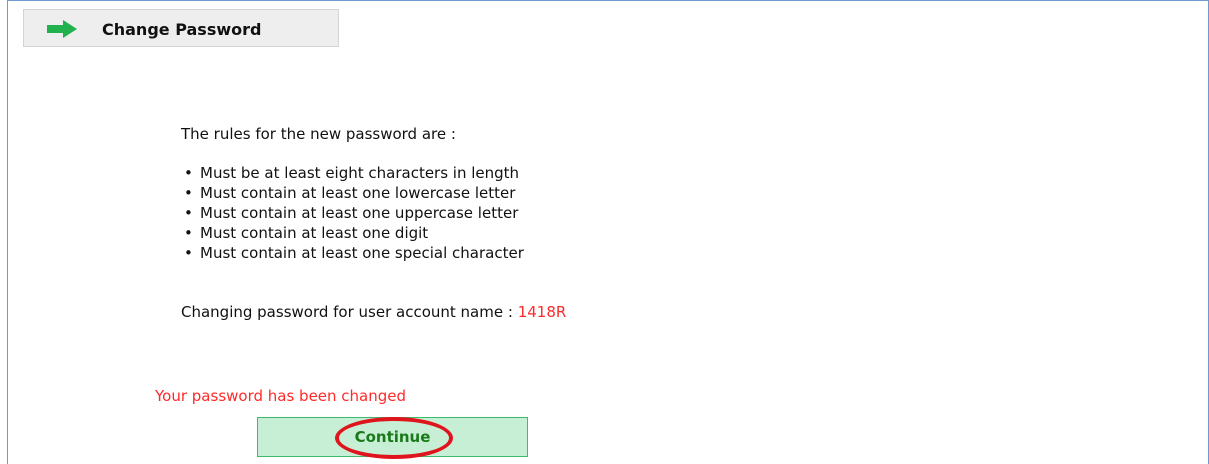 The height and width of the screenshot is (464, 1209). Describe the element at coordinates (318, 134) in the screenshot. I see `rules-intro: The rules for the new password are :` at that location.